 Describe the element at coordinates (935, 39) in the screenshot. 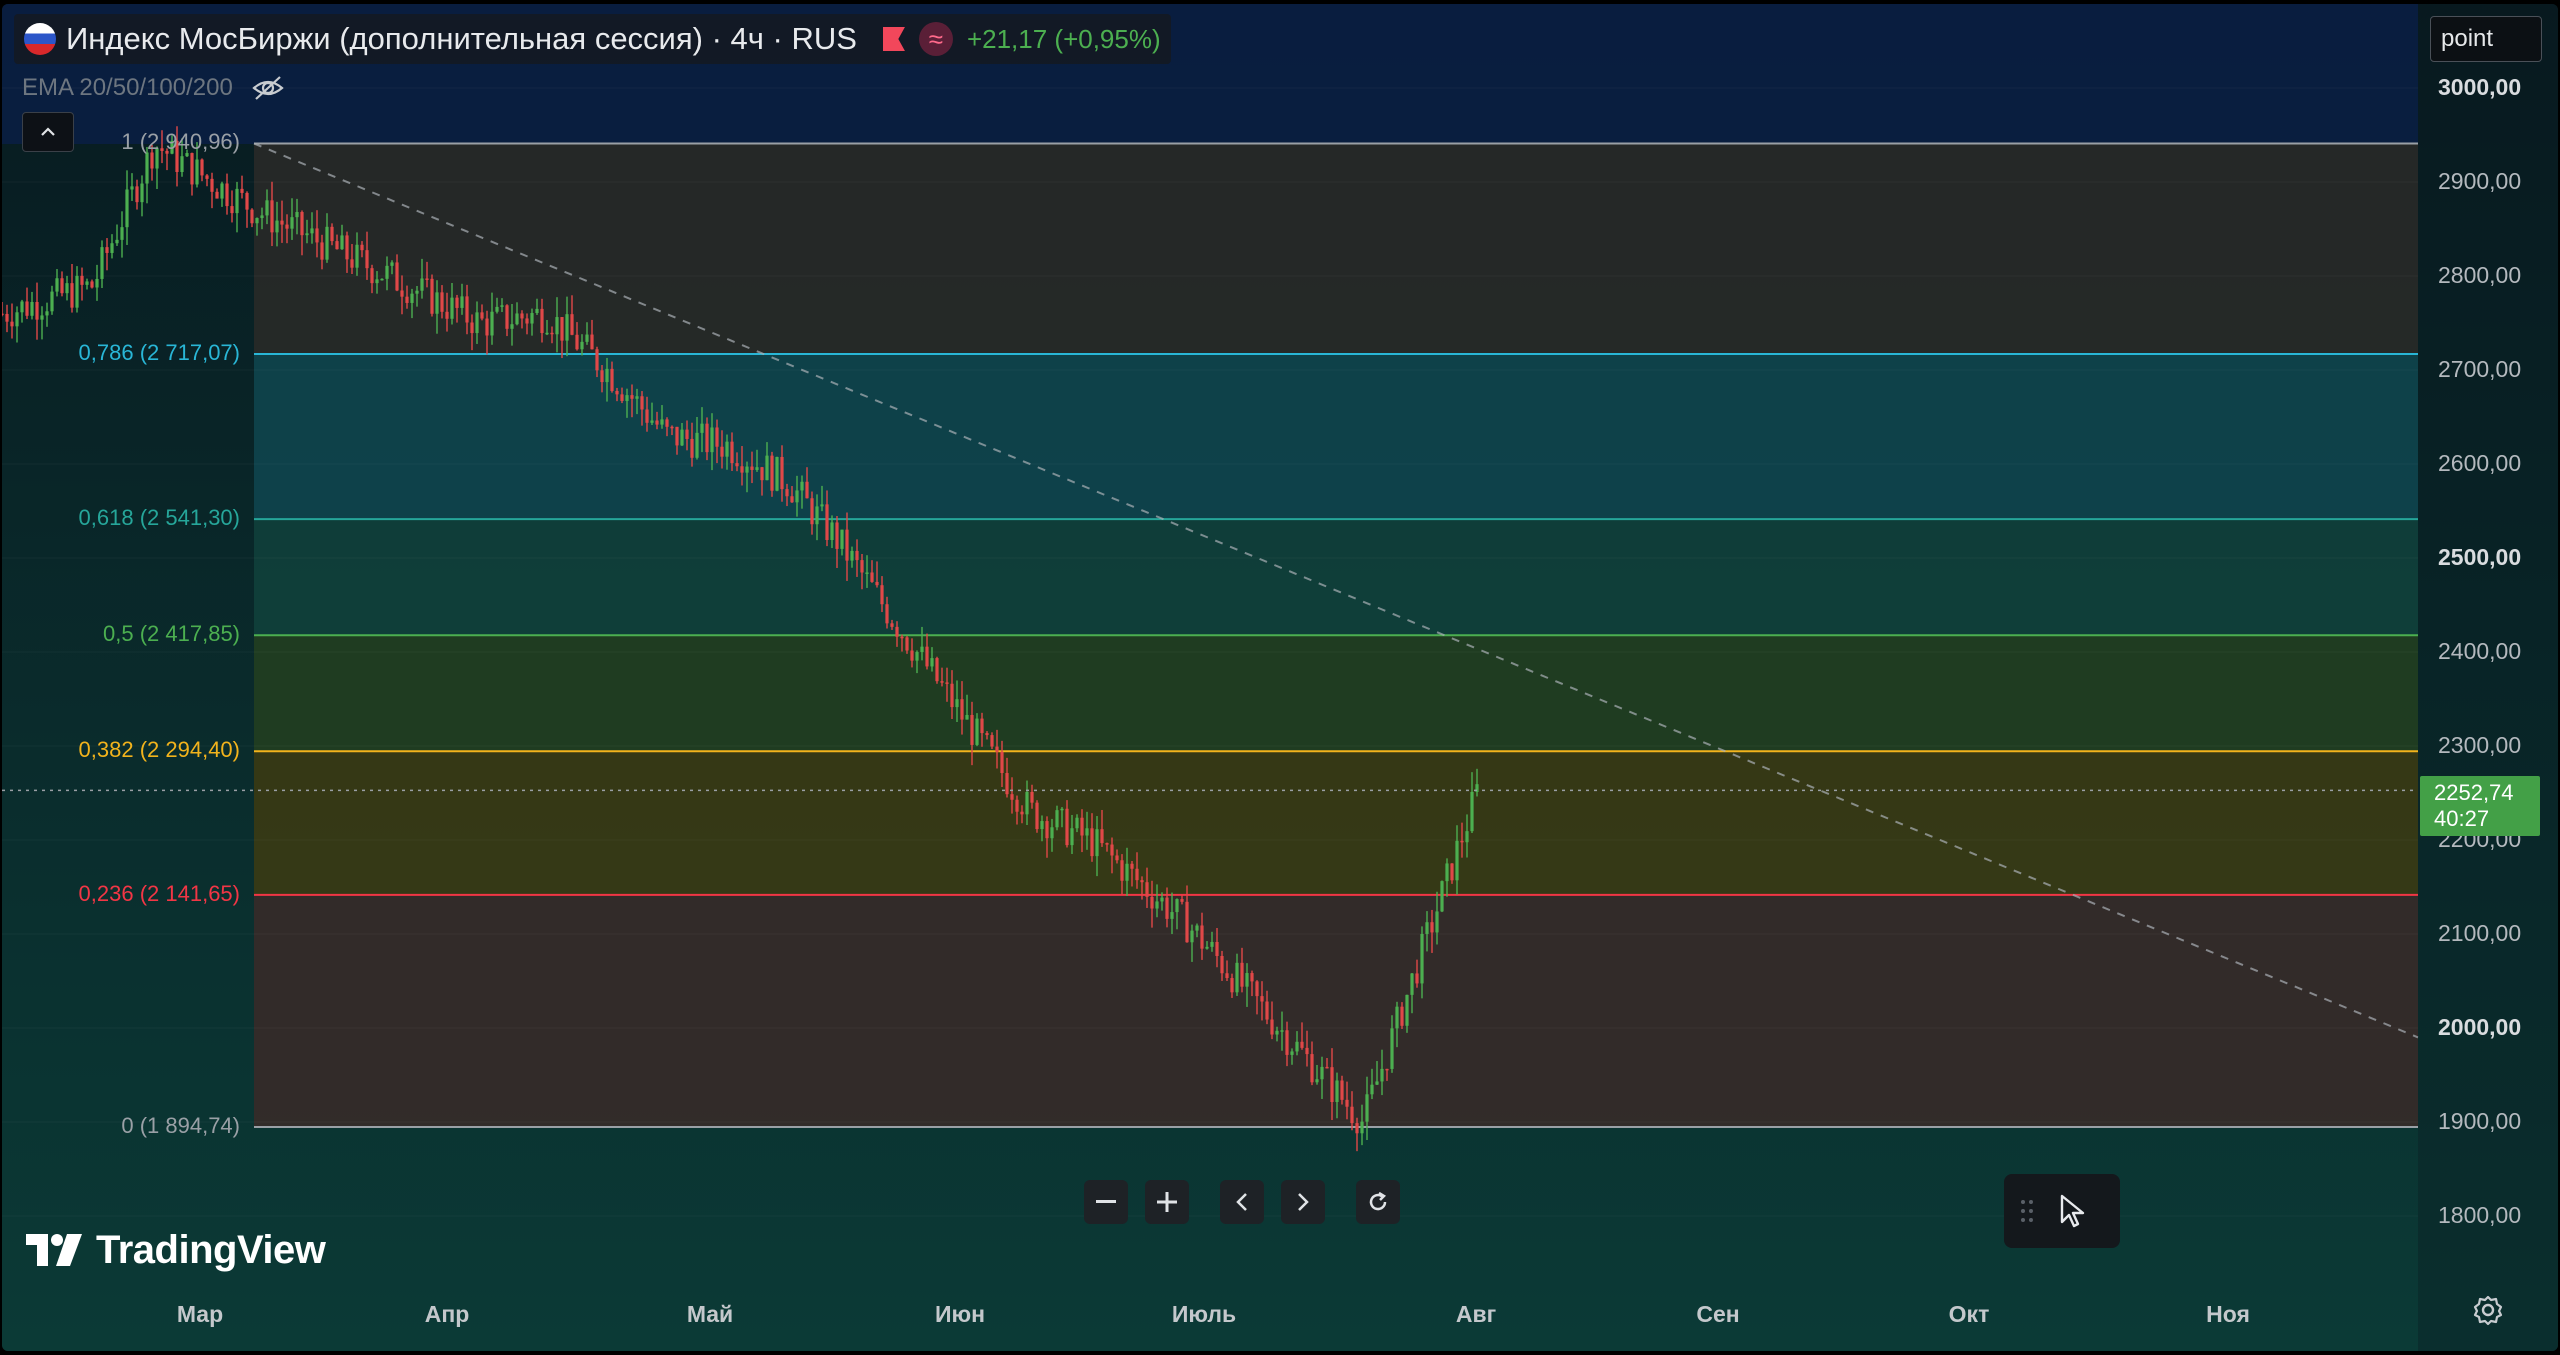

I see `approx-icon: ≈` at that location.